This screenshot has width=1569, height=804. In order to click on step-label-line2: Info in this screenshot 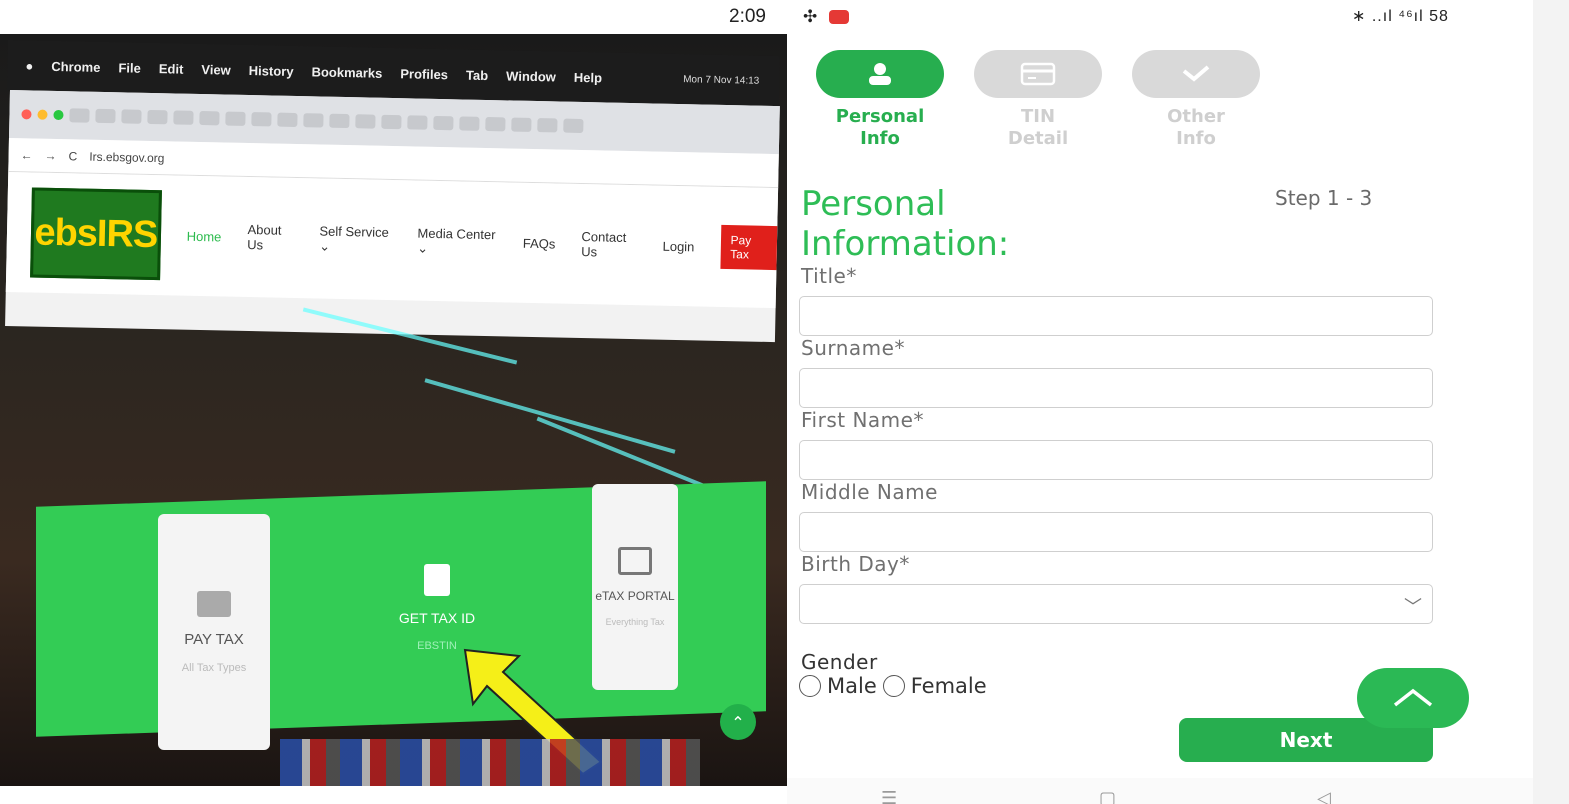, I will do `click(880, 138)`.